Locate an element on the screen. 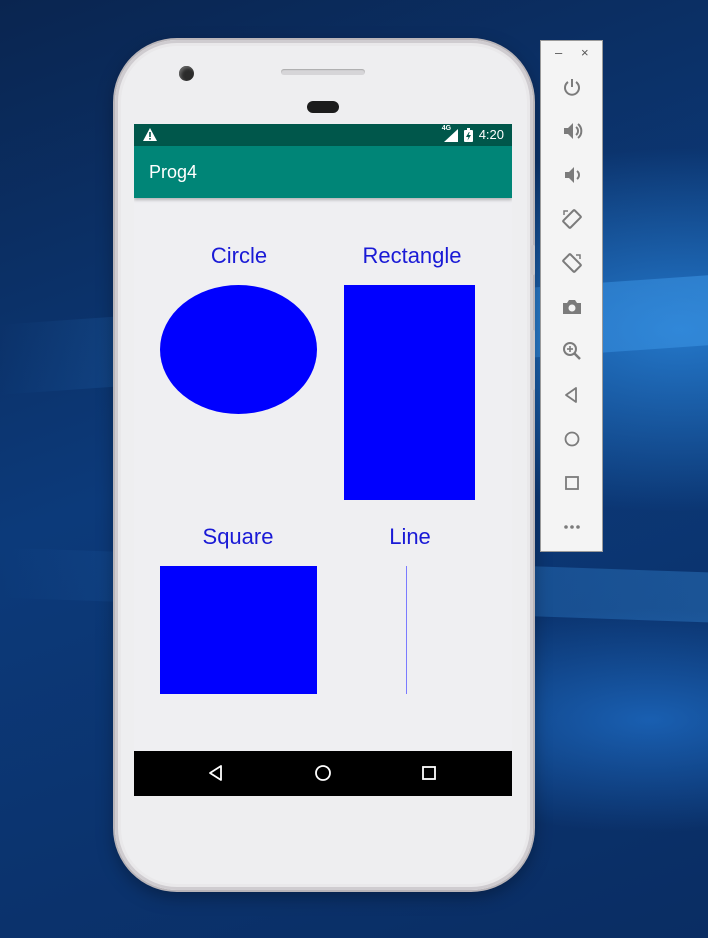 This screenshot has height=938, width=708. clock: 4:20 is located at coordinates (491, 134).